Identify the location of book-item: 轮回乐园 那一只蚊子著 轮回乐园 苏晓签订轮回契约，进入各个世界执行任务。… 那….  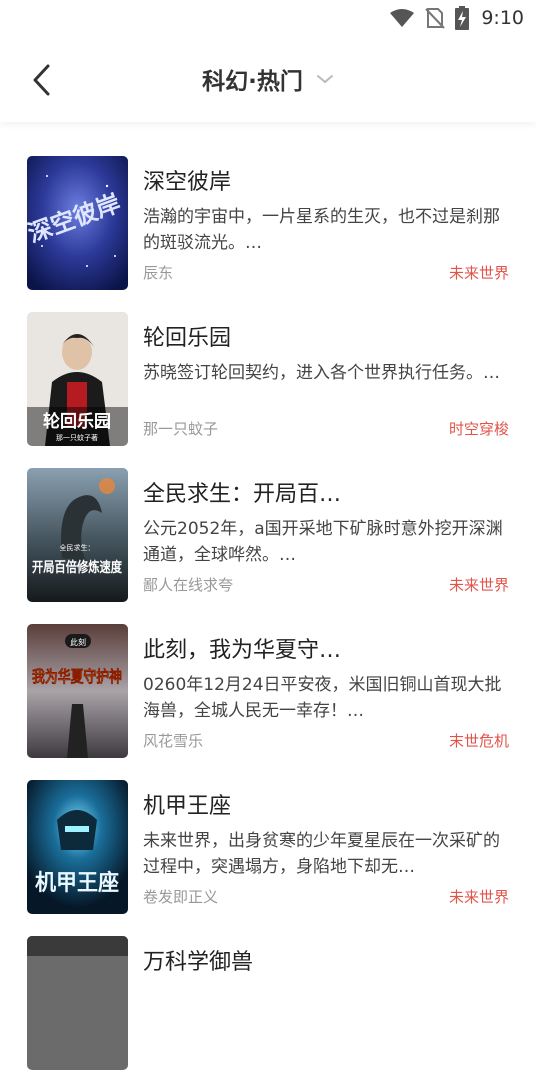
(268, 390).